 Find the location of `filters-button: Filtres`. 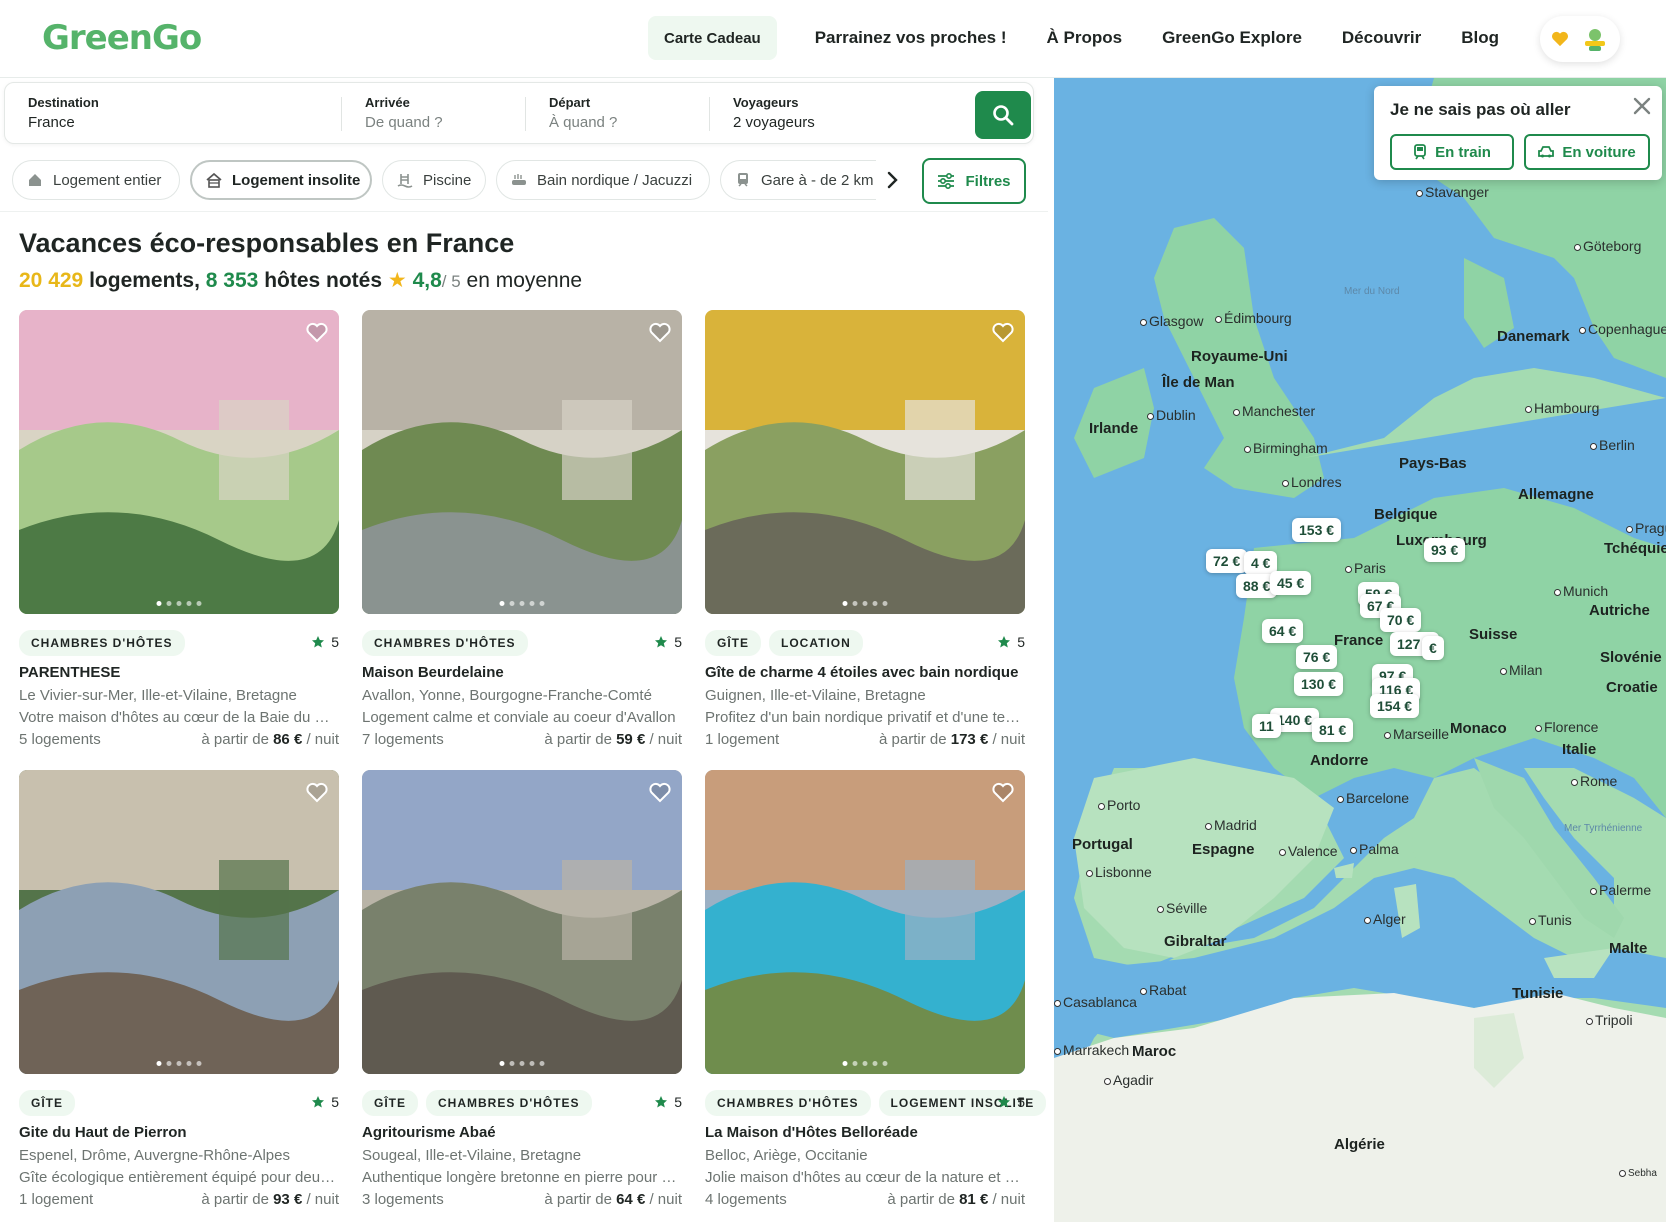

filters-button: Filtres is located at coordinates (974, 181).